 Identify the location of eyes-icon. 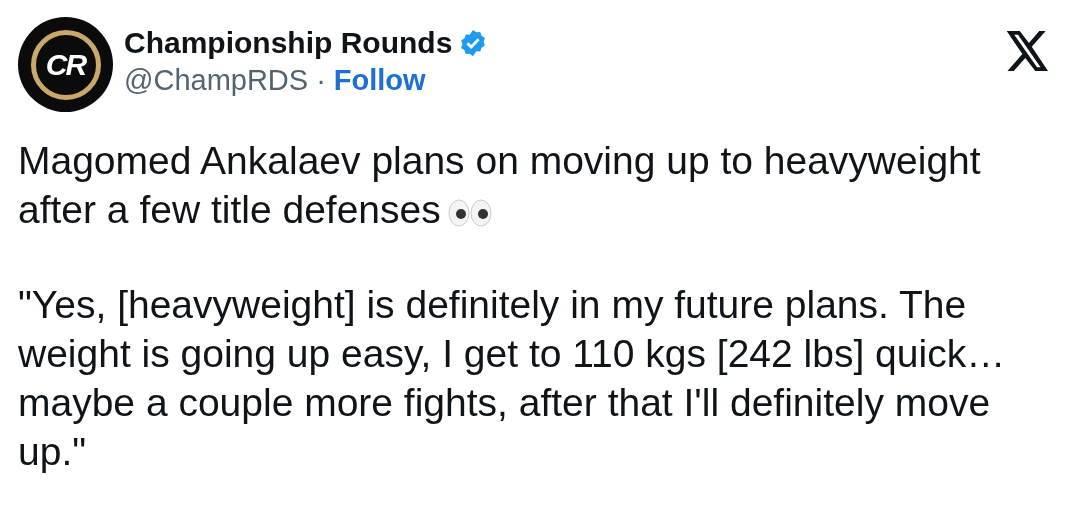
(469, 213).